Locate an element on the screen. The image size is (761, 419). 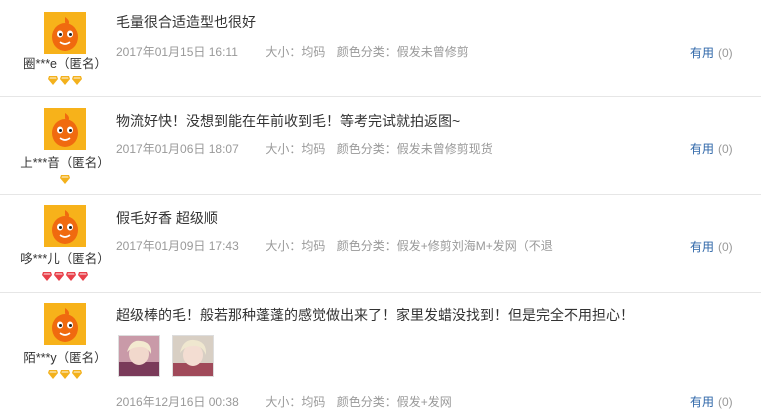
review-text: 超级棒的毛！般若那种蓬蓬的感觉做出来了！家里发蜡没找到！但是完全不用担心！ is located at coordinates (375, 315).